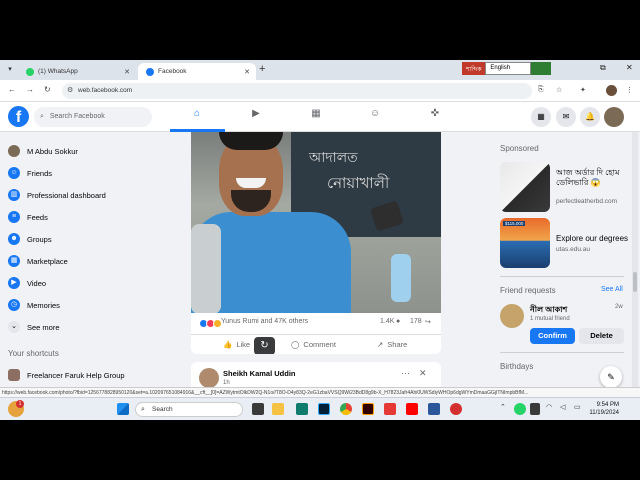  I want to click on ad-url: perfectleatherbd.com, so click(587, 201).